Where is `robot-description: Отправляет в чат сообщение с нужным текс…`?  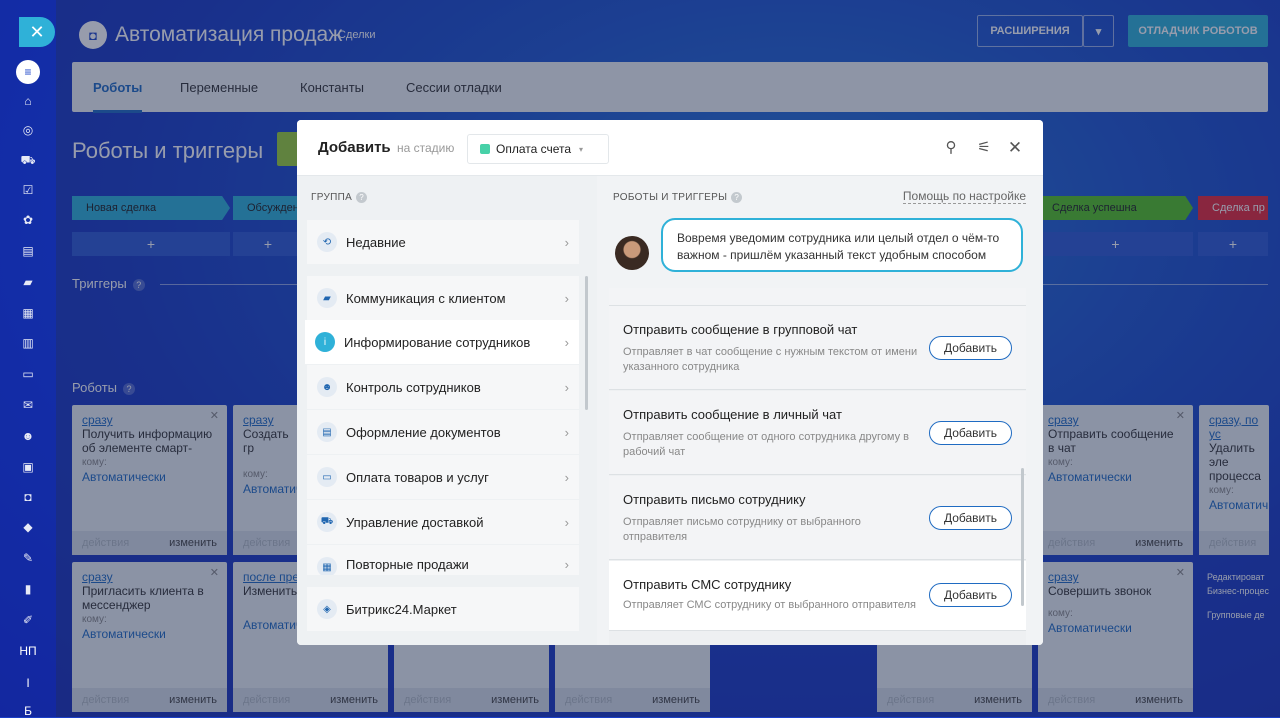
robot-description: Отправляет в чат сообщение с нужным текс… is located at coordinates (770, 359).